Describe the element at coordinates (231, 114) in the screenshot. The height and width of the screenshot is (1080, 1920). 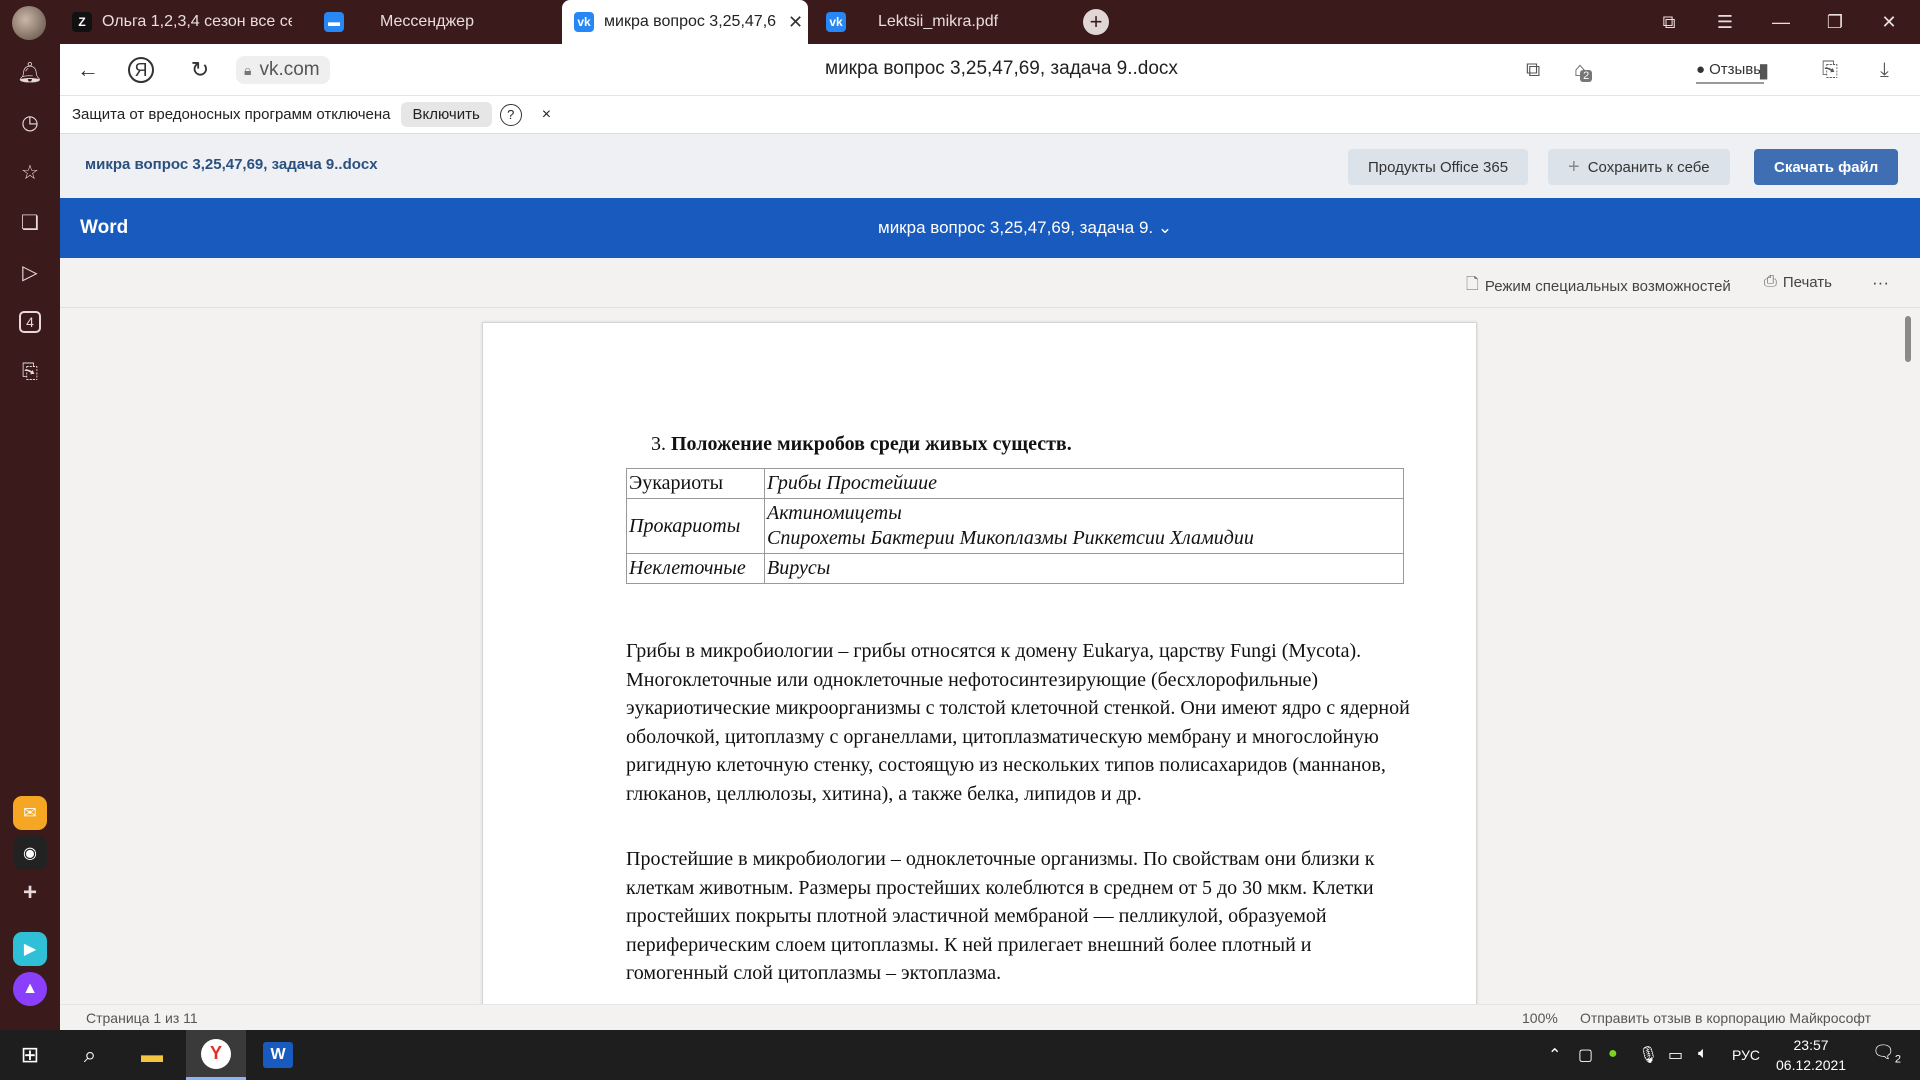
I see `protection-message: Защита от вредоносных программ отключена` at that location.